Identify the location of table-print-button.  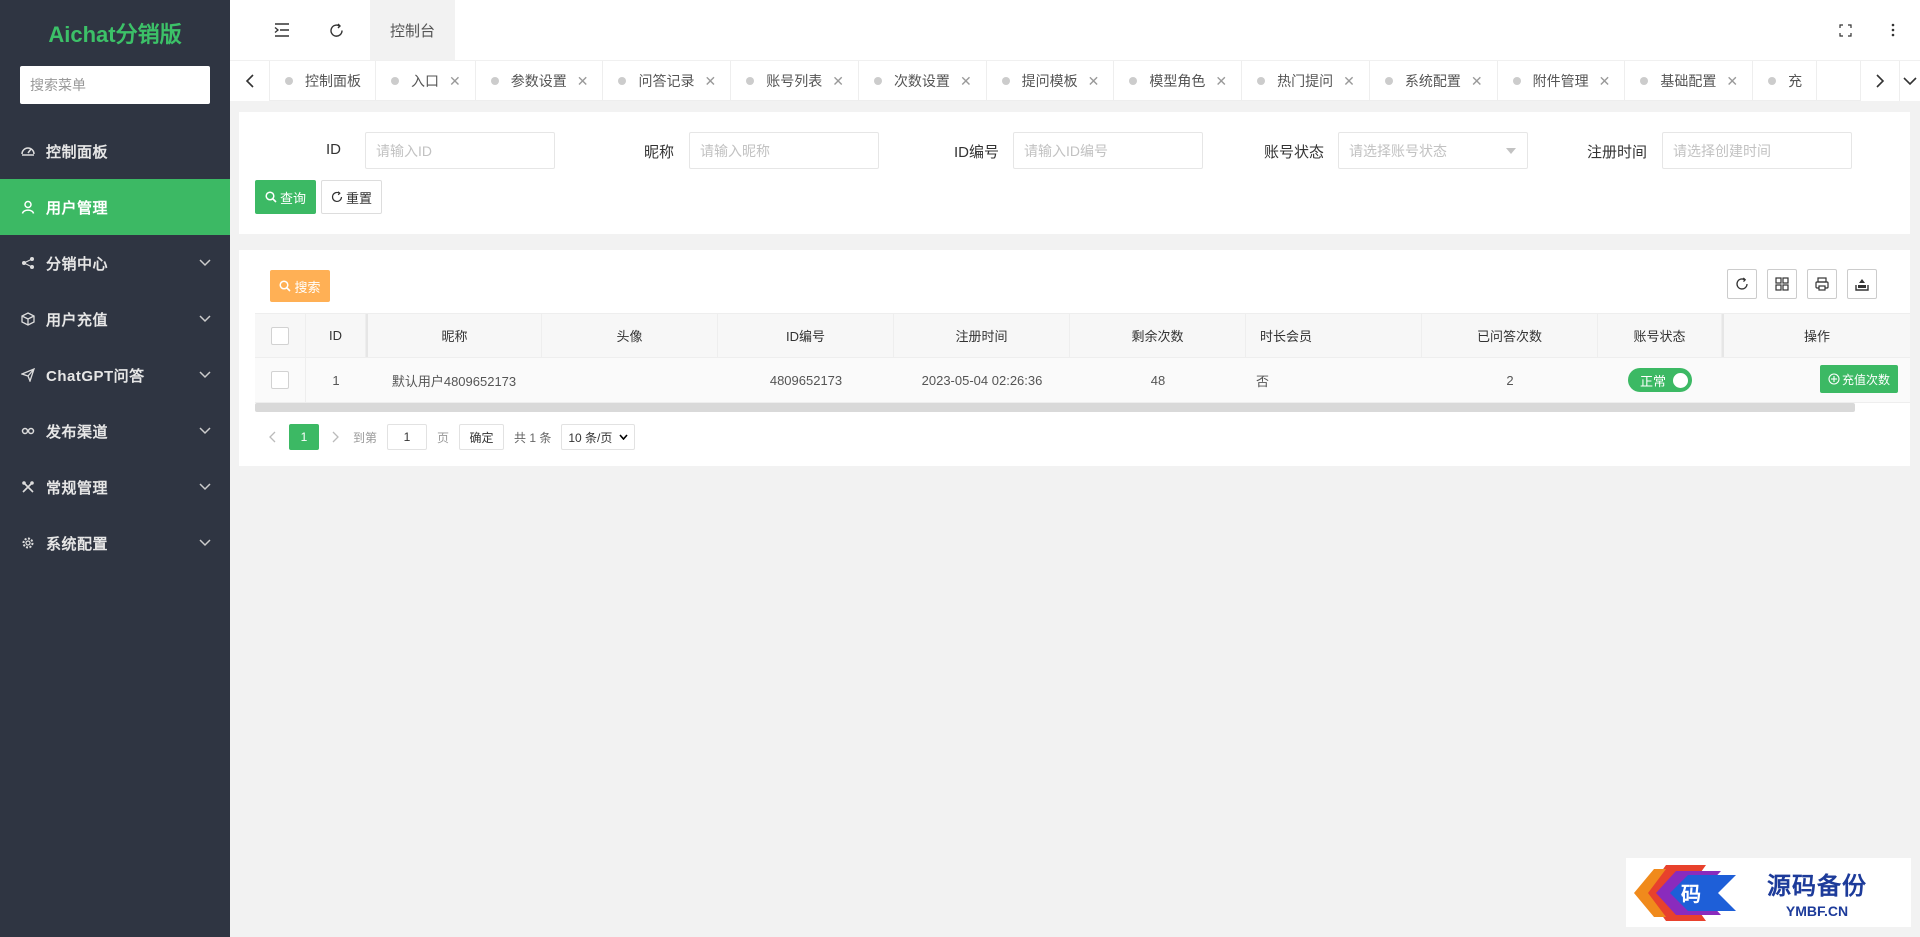
(1822, 284).